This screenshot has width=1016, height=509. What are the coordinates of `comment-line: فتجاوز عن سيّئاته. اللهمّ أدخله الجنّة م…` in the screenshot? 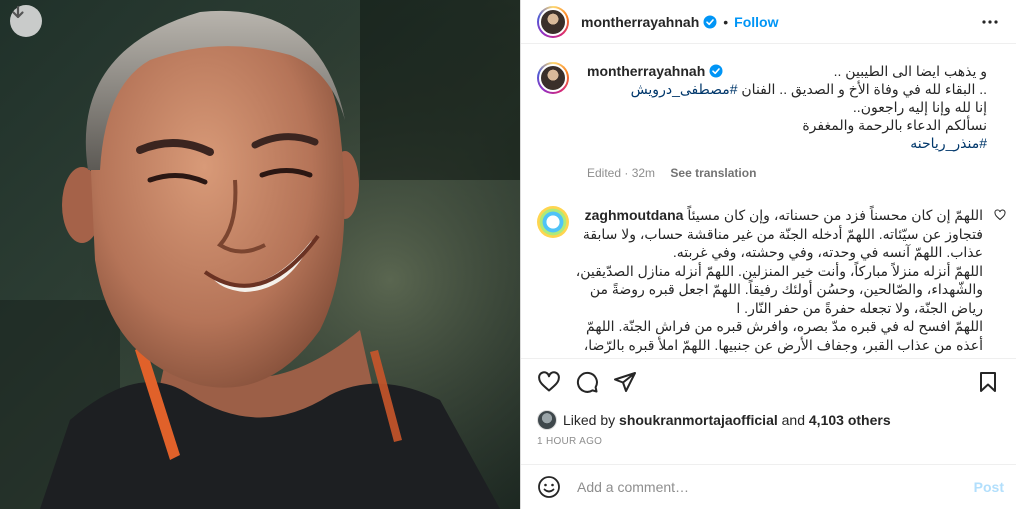 It's located at (782, 233).